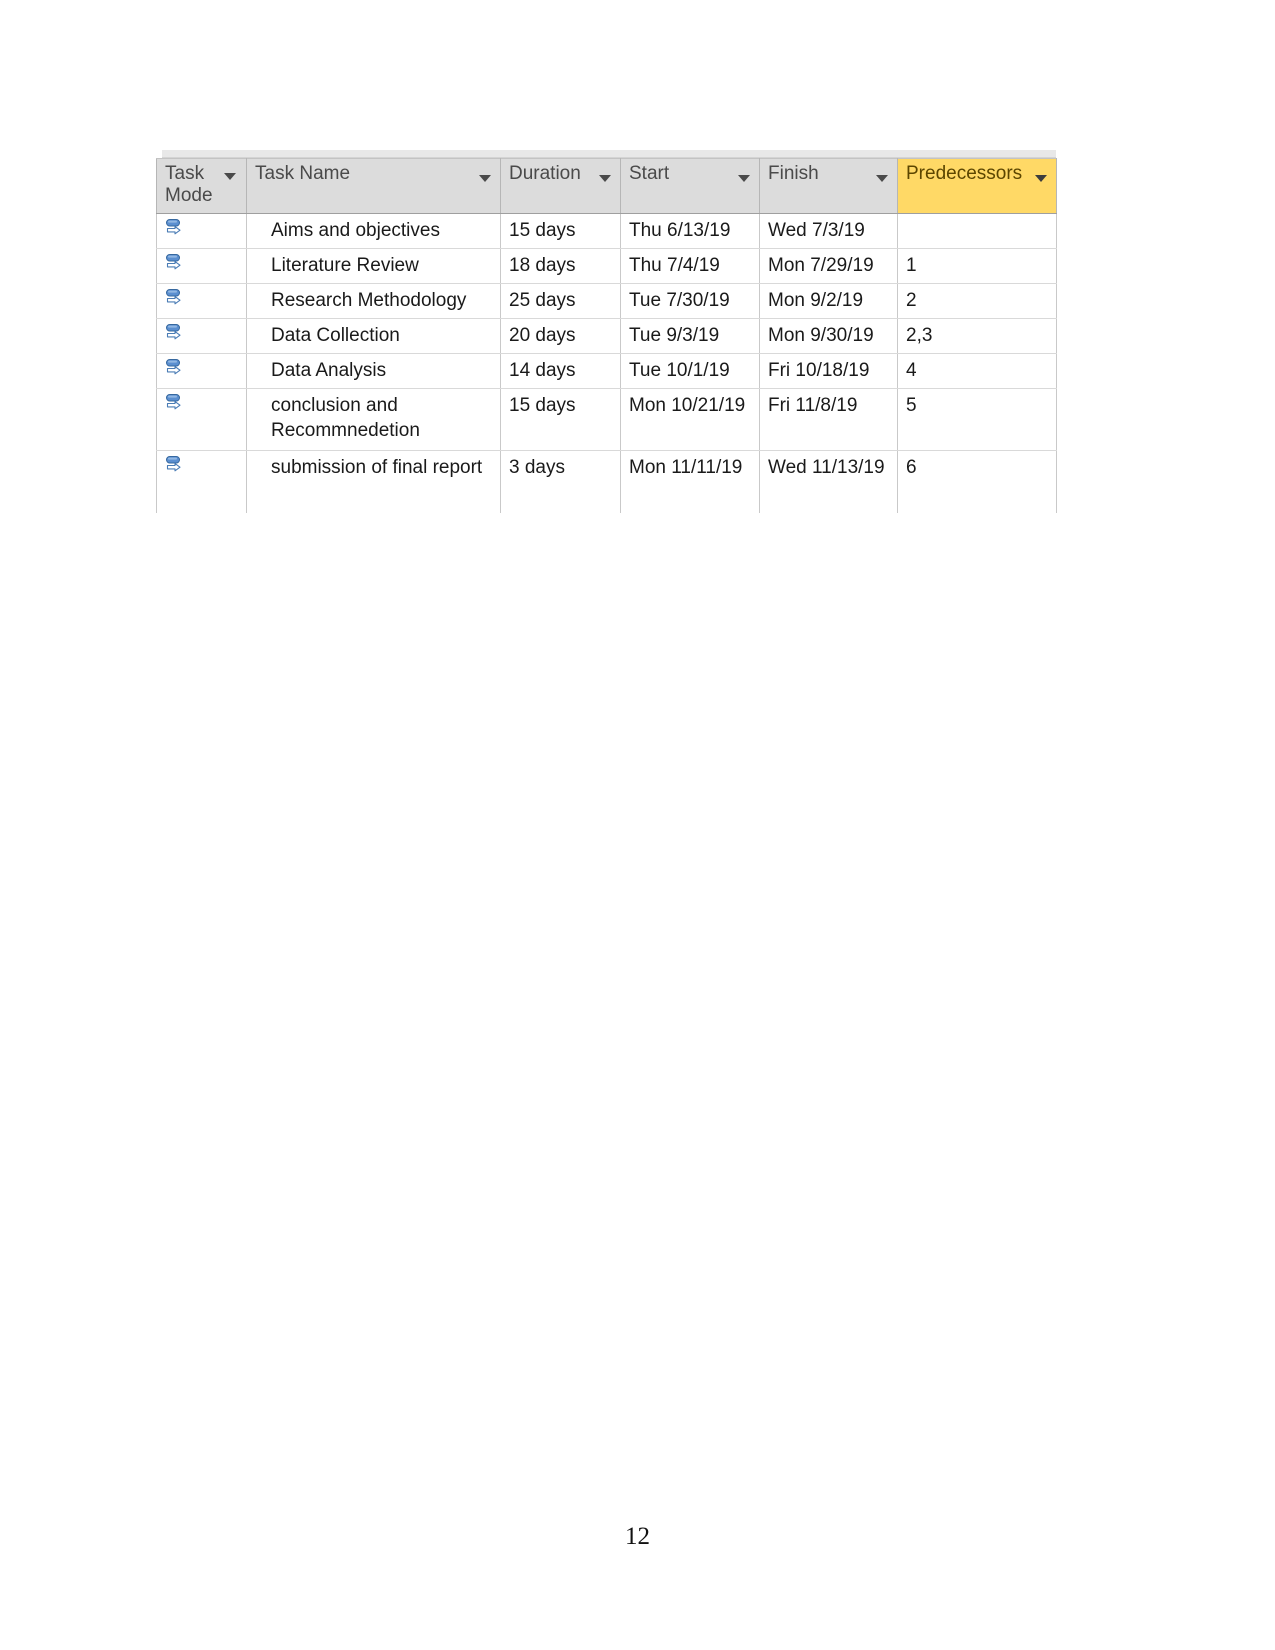  I want to click on cell-finish: Mon 7/29/19, so click(828, 266).